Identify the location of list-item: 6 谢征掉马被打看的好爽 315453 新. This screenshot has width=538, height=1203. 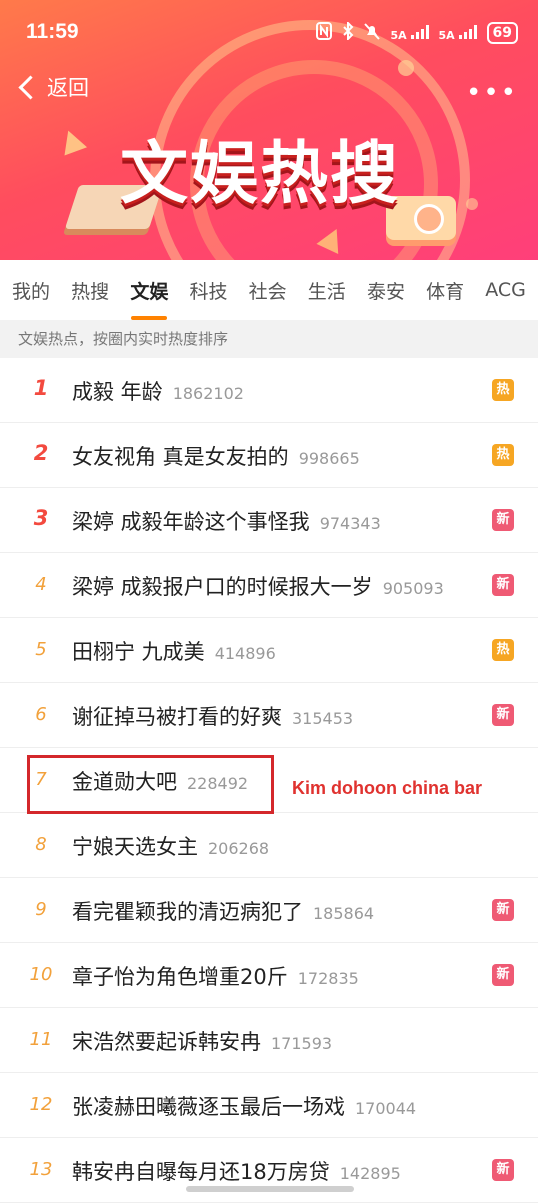
(269, 715).